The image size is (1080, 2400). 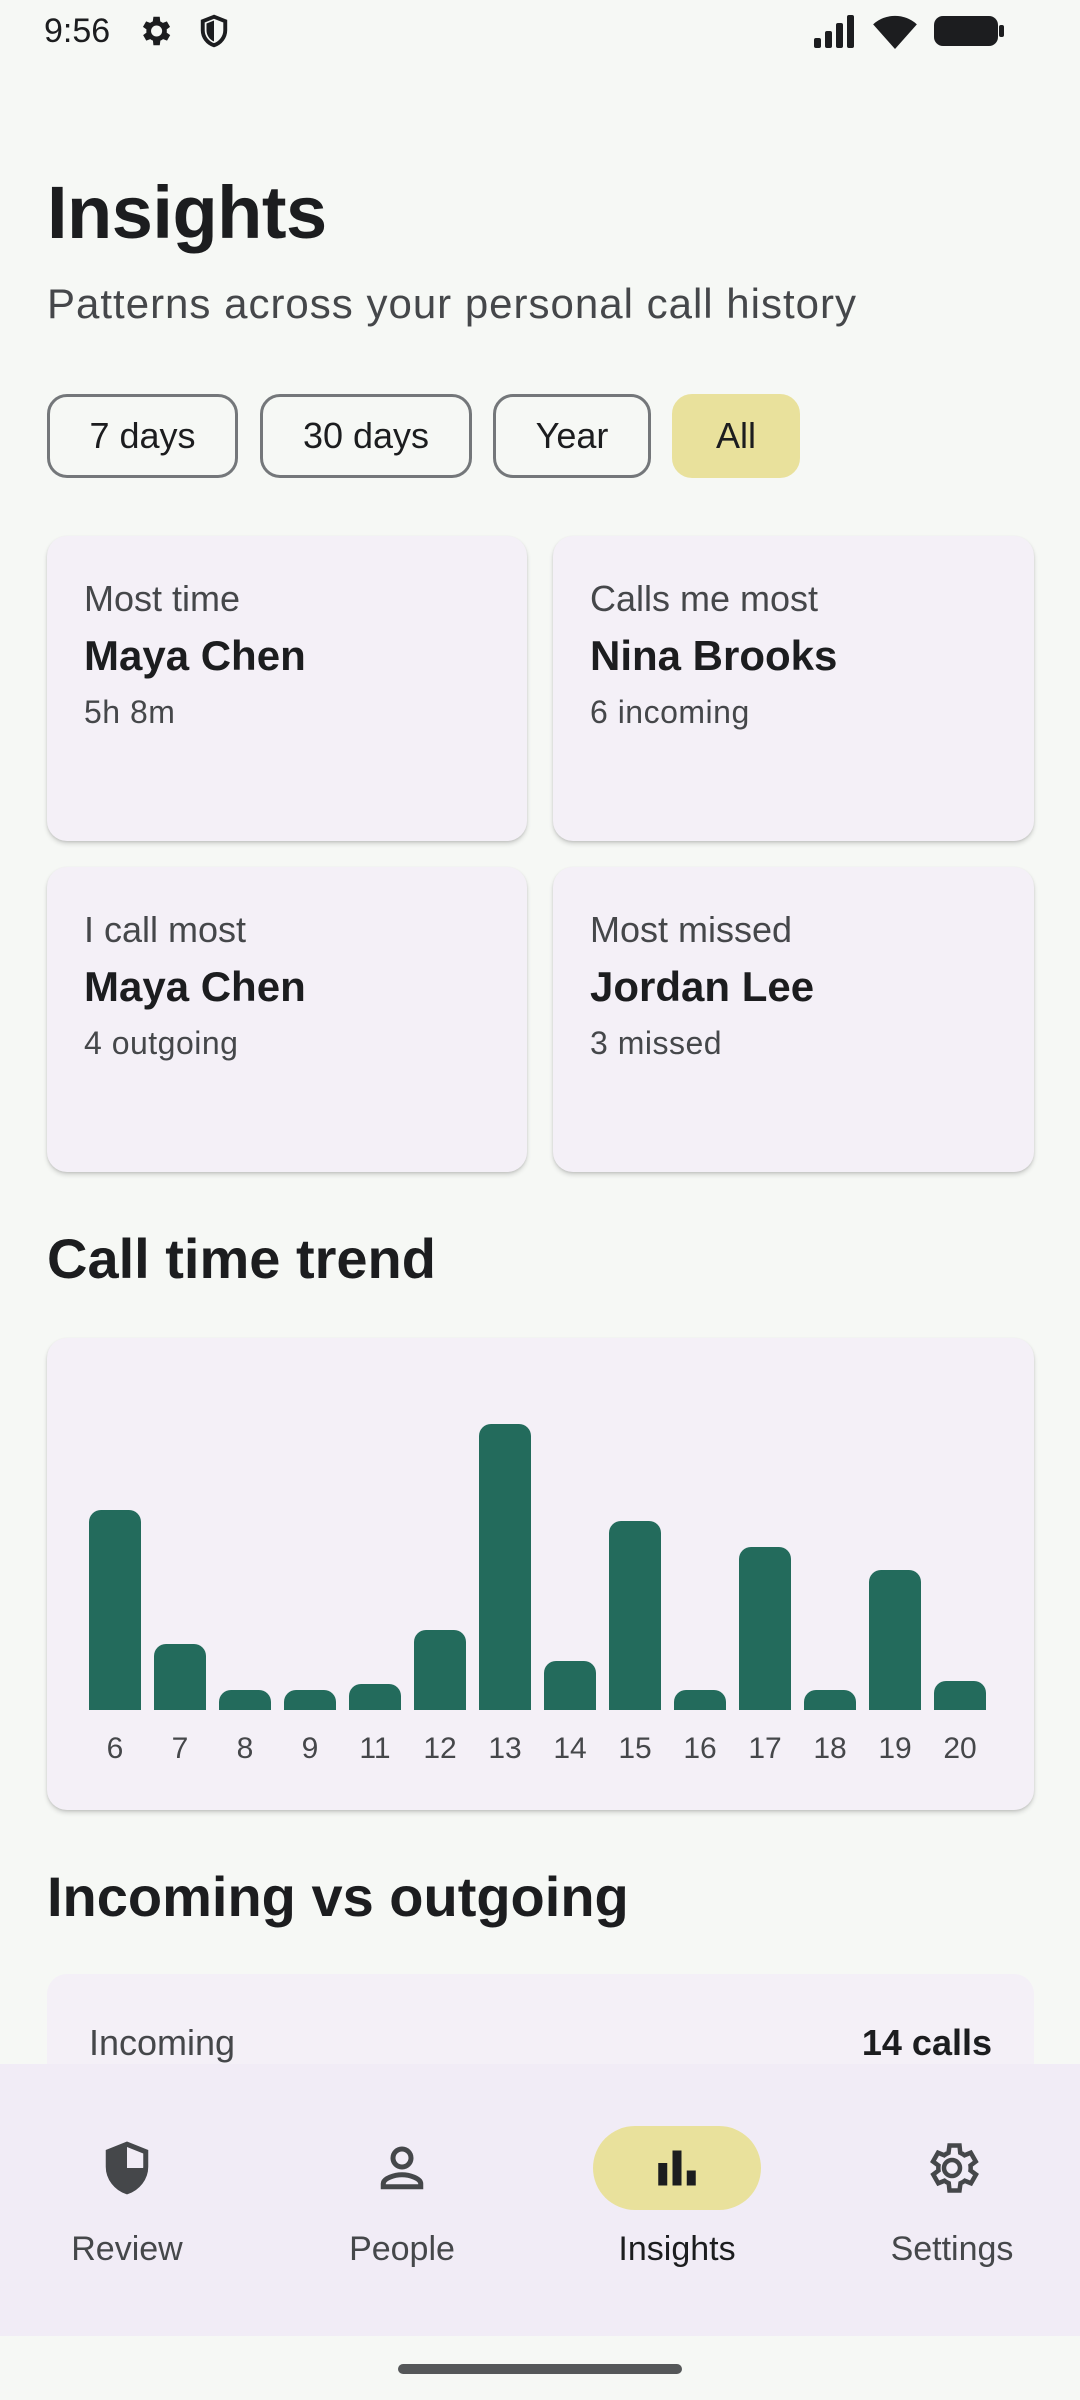 What do you see at coordinates (127, 2196) in the screenshot?
I see `nav-item-review: Review` at bounding box center [127, 2196].